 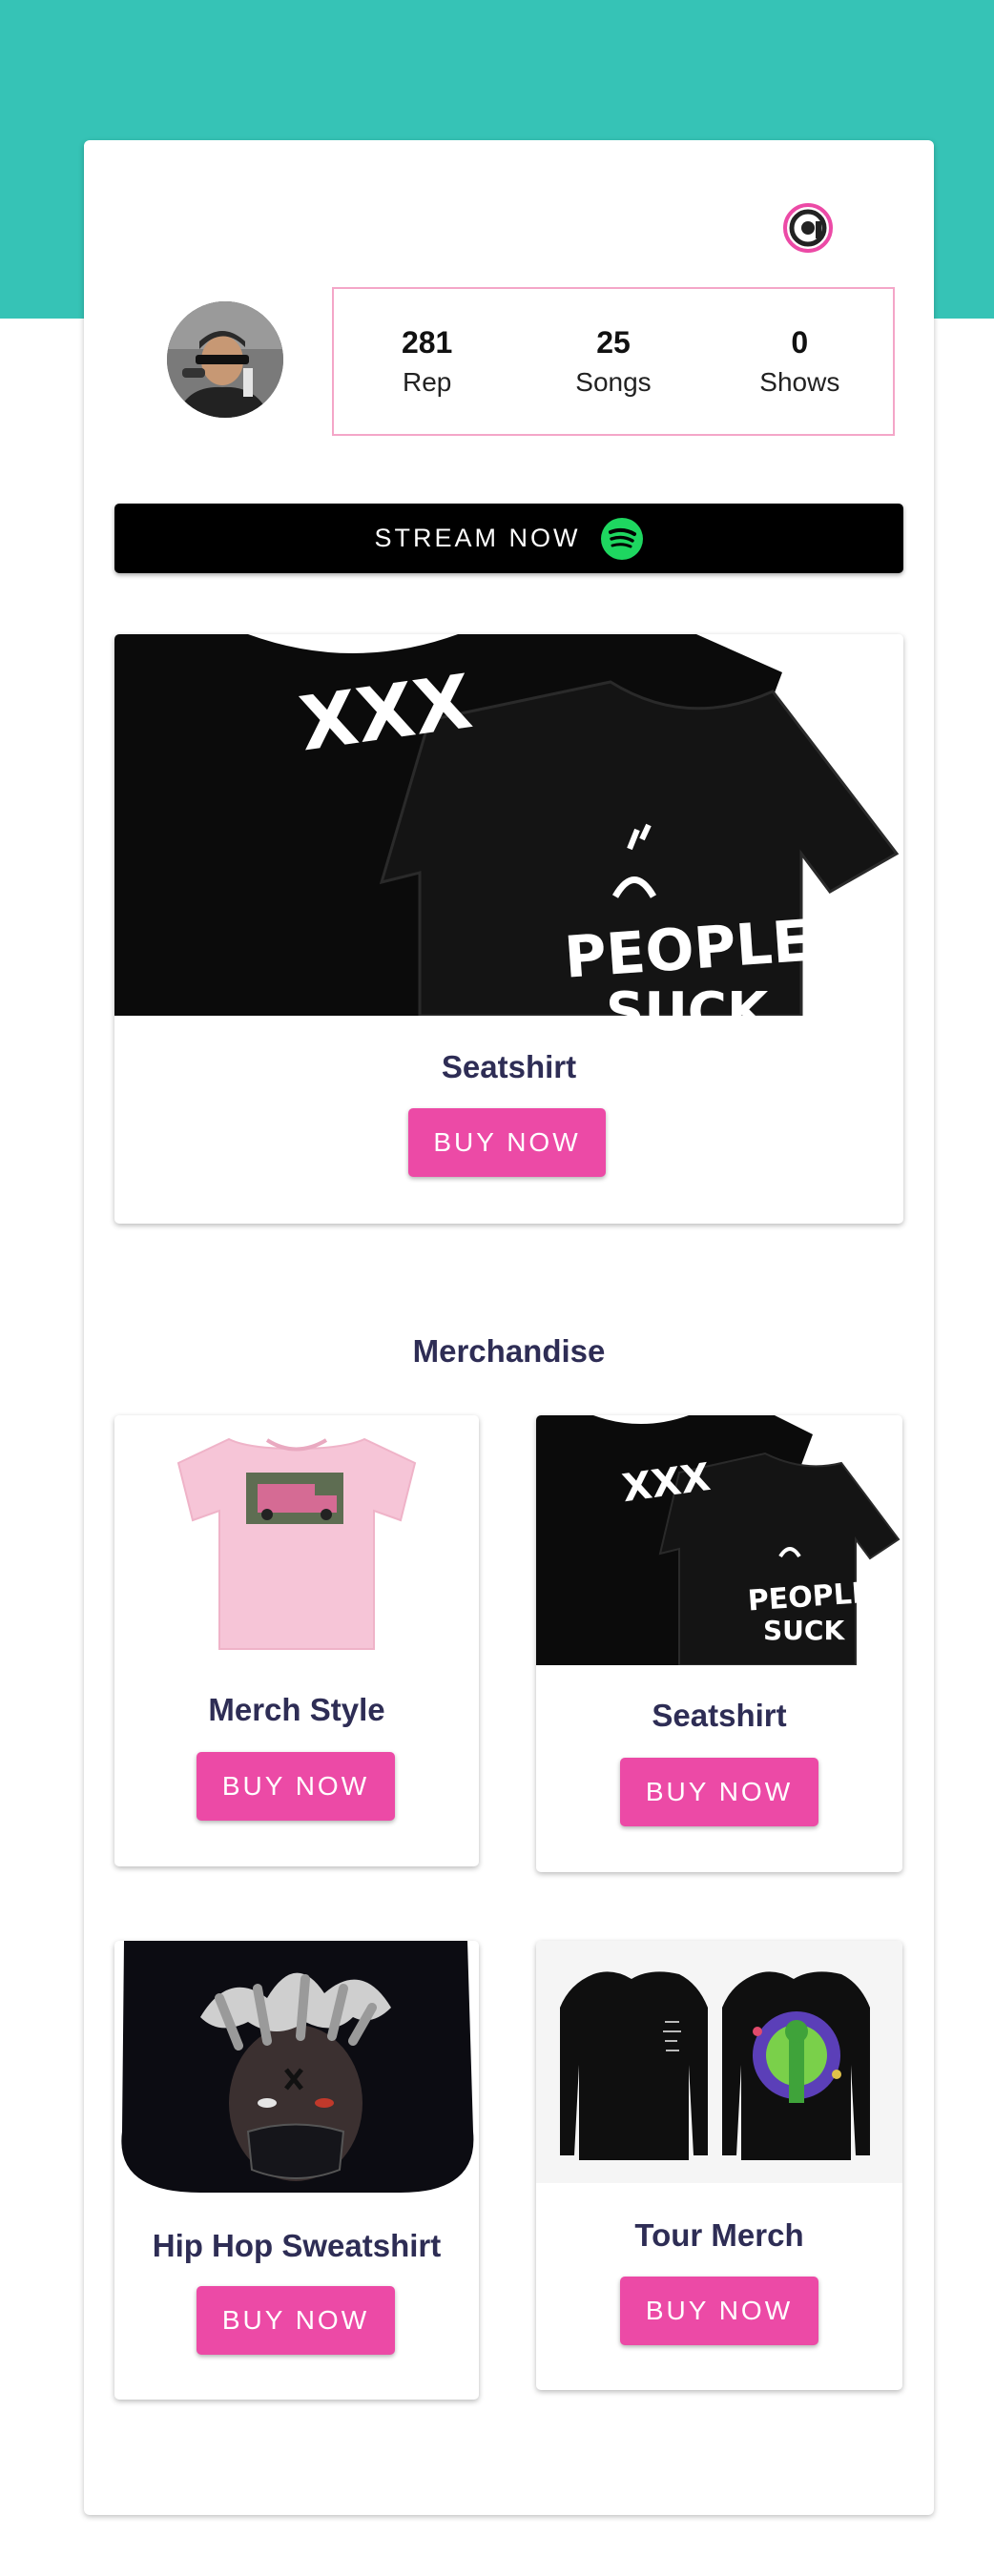 What do you see at coordinates (297, 1709) in the screenshot?
I see `product-name: Merch Style` at bounding box center [297, 1709].